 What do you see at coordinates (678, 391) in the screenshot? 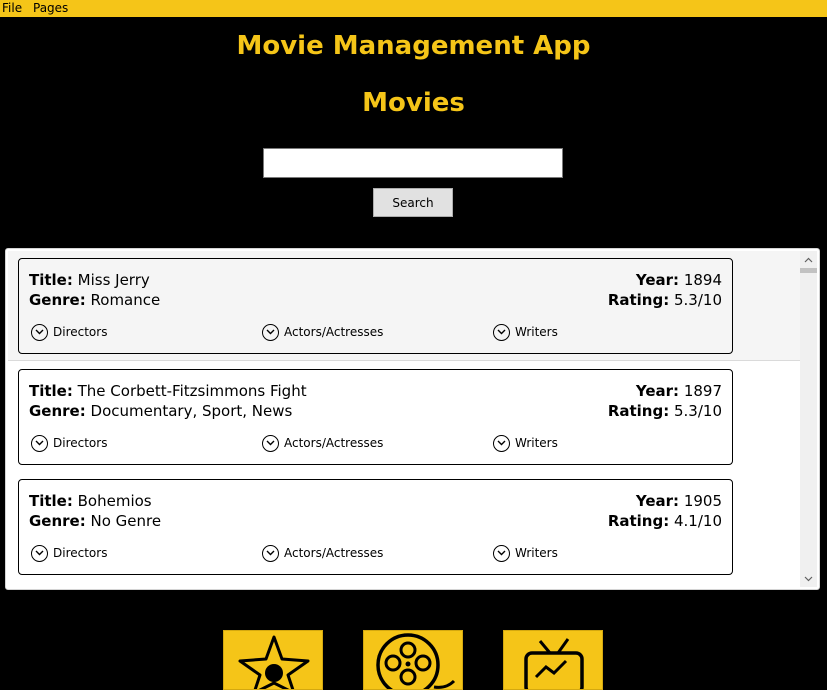
I see `movie-year: Year: 1897` at bounding box center [678, 391].